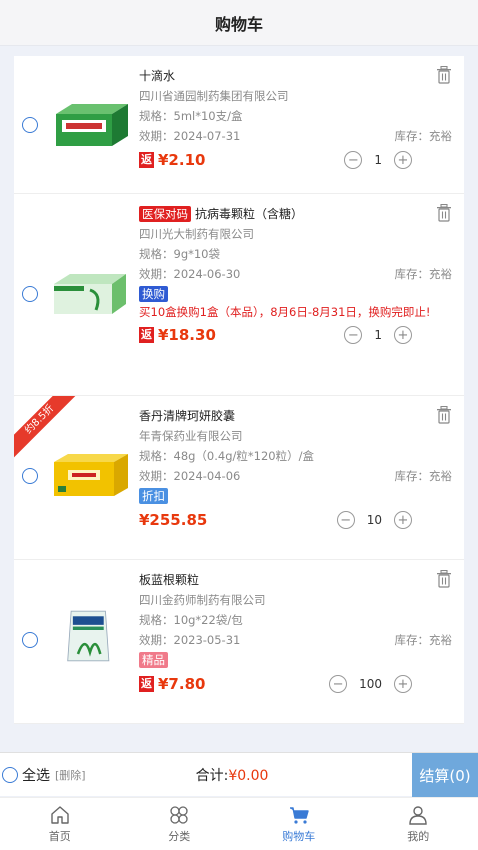 The image size is (478, 850). I want to click on select-all: 全选 [删除], so click(44, 775).